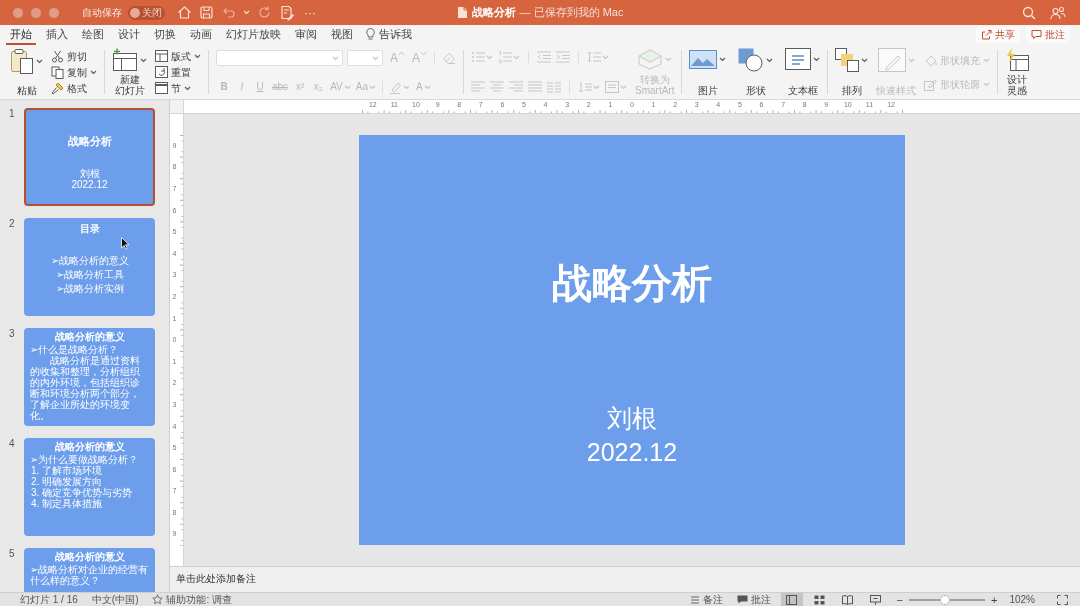 This screenshot has width=1080, height=606. I want to click on minimize-button, so click(36, 12).